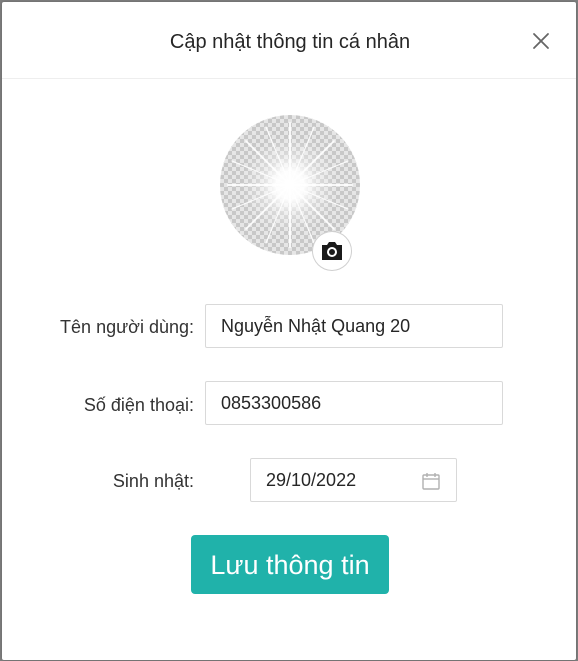 The width and height of the screenshot is (578, 661). I want to click on username-label: Tên người dùng:, so click(127, 327).